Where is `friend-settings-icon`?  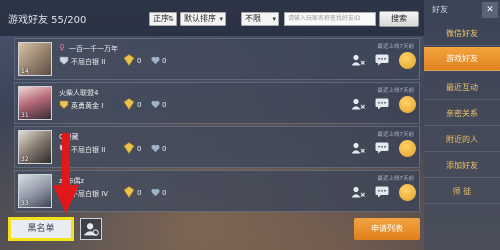 friend-settings-icon is located at coordinates (91, 229).